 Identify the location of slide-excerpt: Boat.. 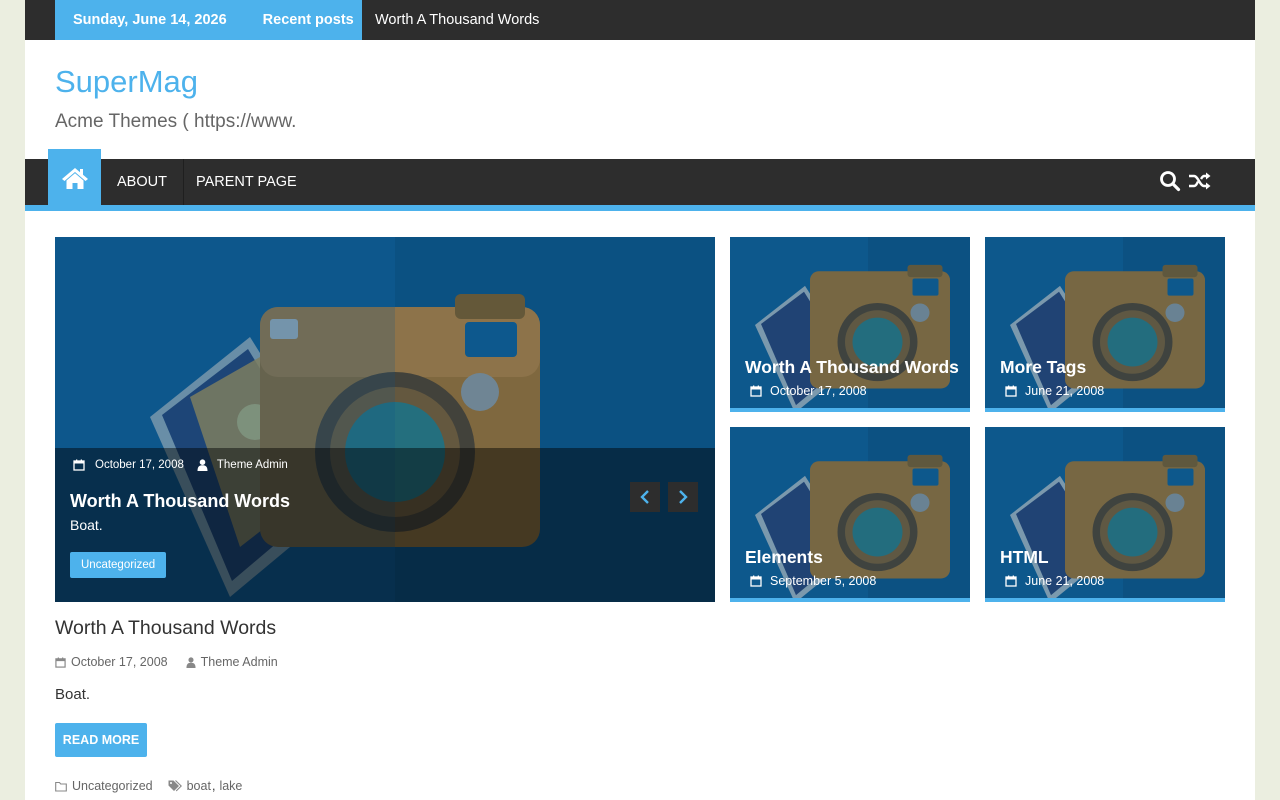
(86, 525).